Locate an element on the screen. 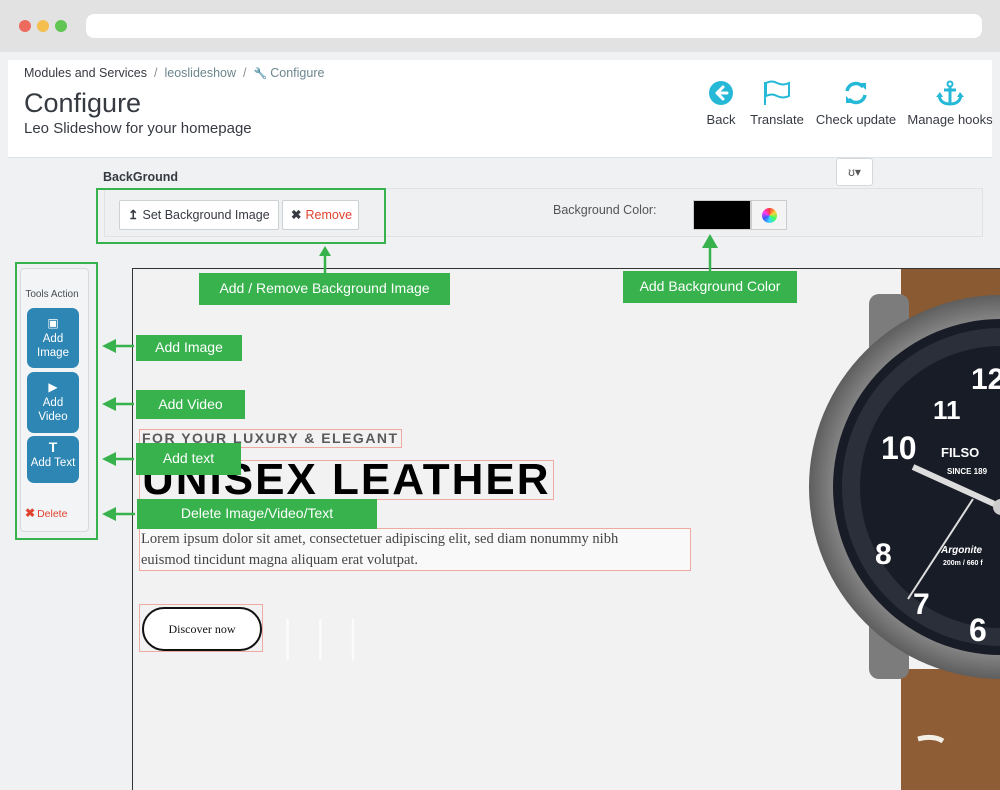 The height and width of the screenshot is (790, 1000). watch-number-11: 11 is located at coordinates (947, 410).